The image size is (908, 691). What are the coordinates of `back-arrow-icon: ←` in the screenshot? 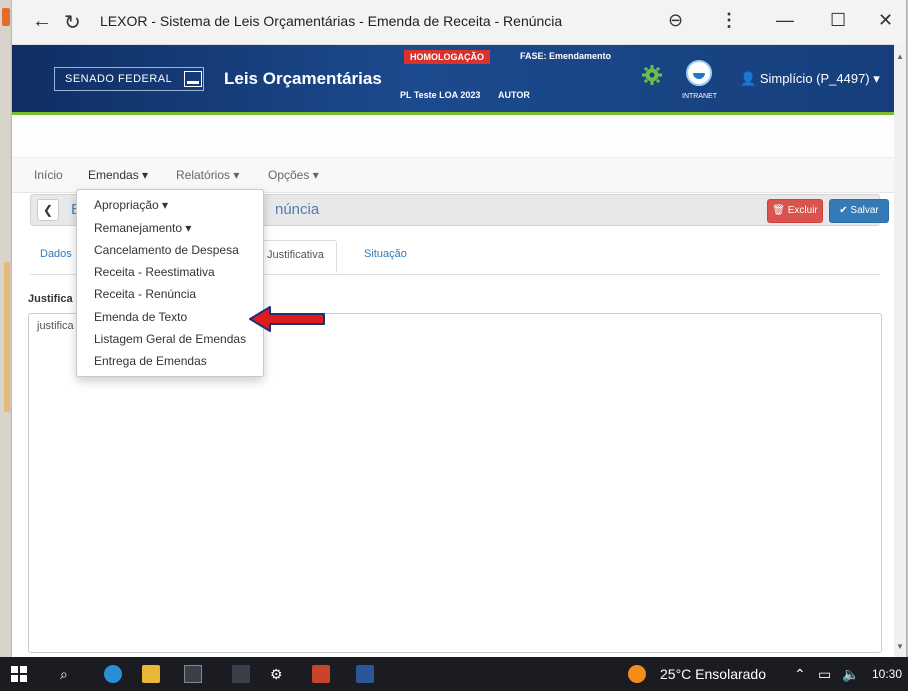 It's located at (42, 21).